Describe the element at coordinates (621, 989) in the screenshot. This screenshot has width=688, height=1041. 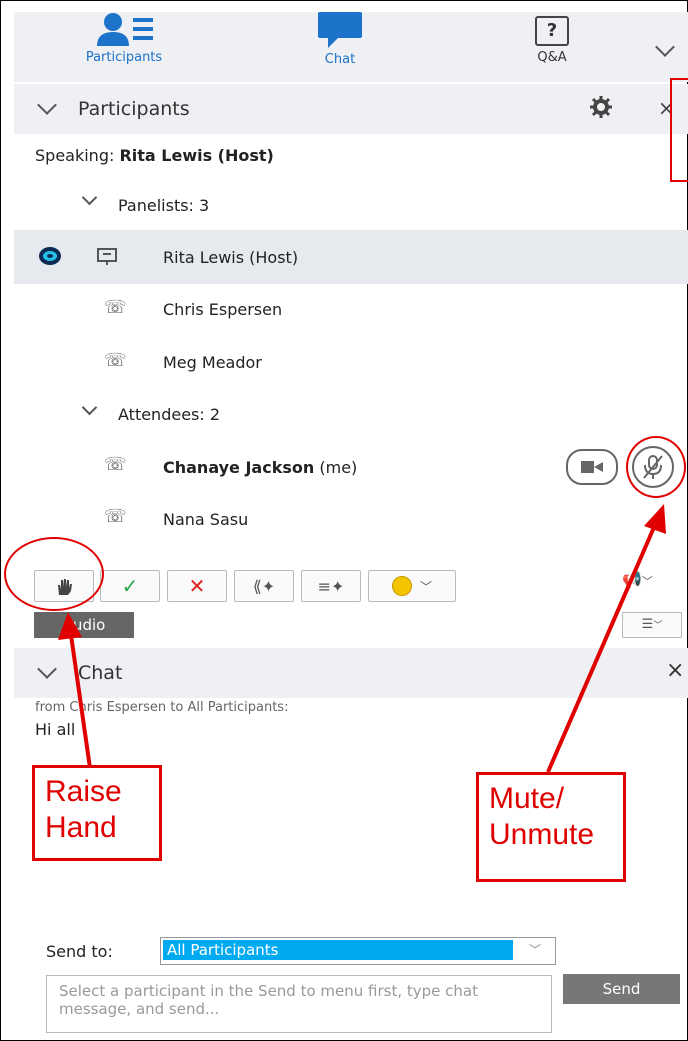
I see `send-button: Send` at that location.